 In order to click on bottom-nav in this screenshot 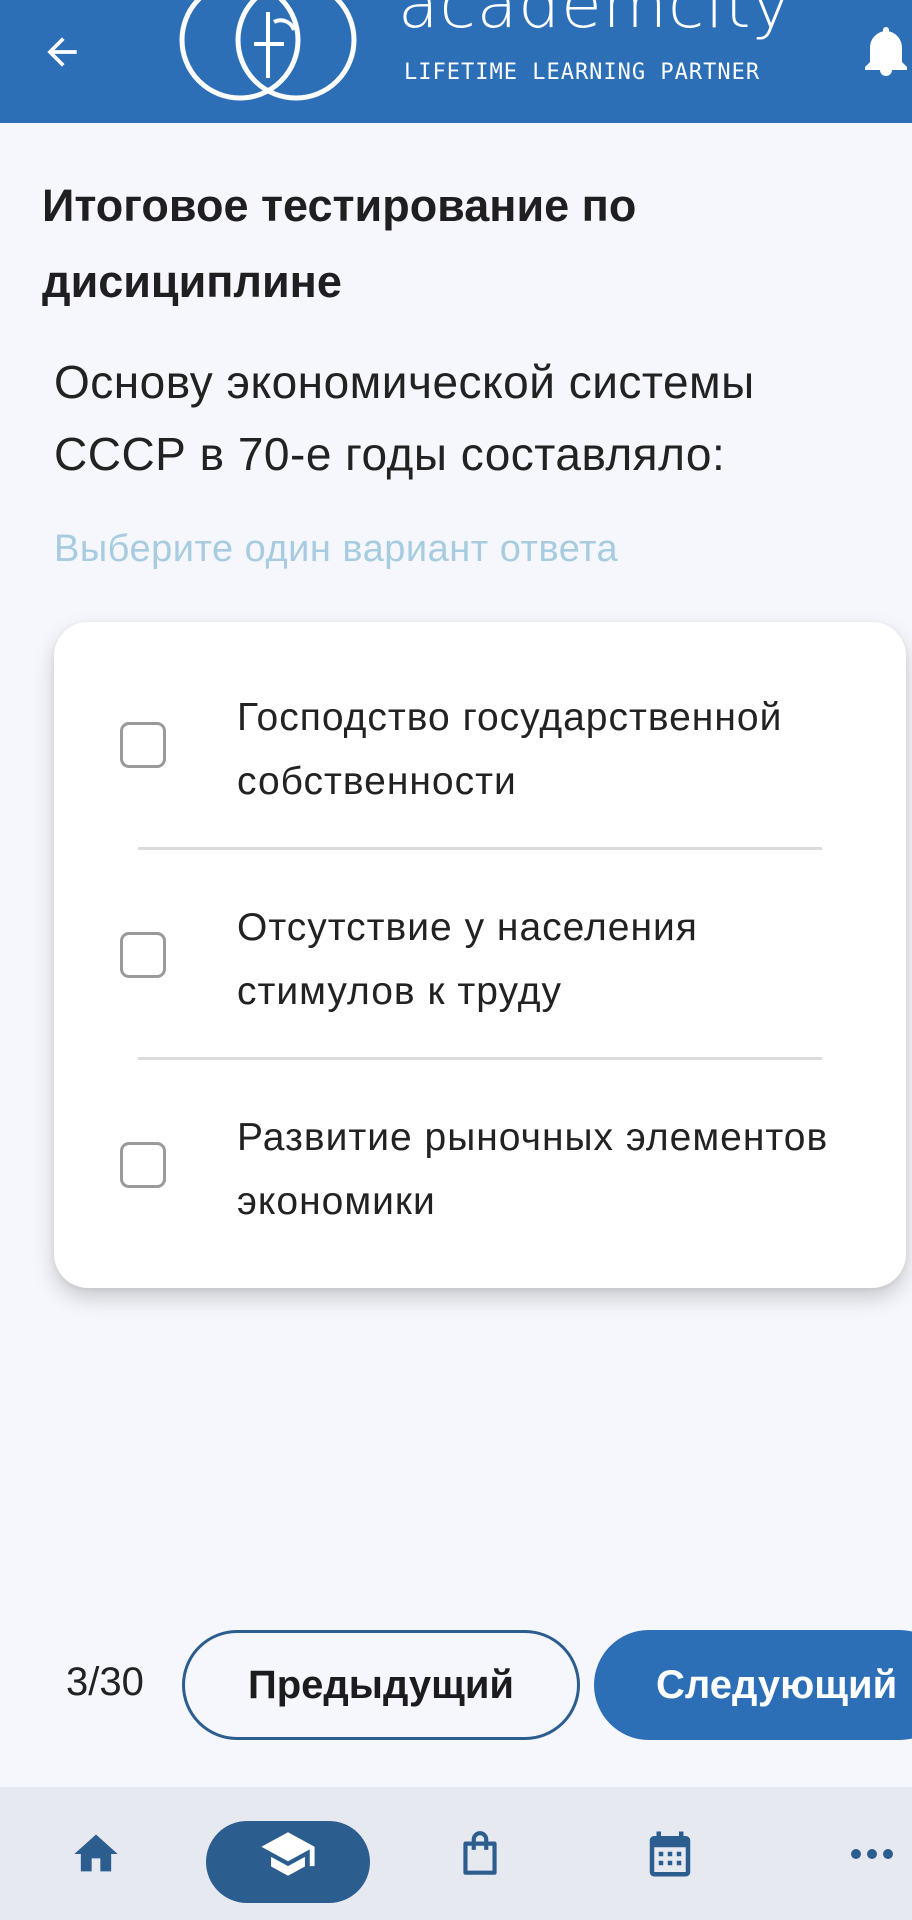, I will do `click(456, 1853)`.